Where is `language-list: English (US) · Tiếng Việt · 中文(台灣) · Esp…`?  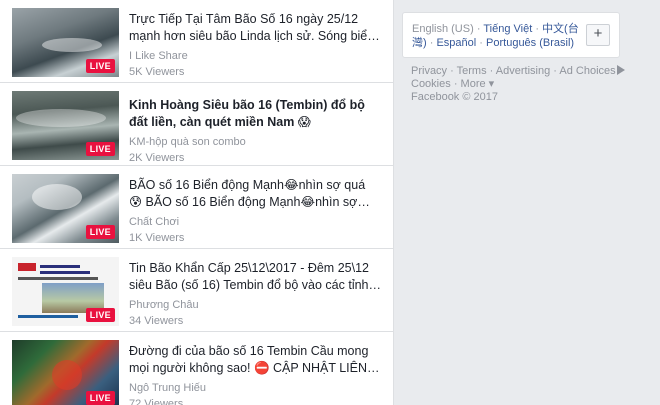 language-list: English (US) · Tiếng Việt · 中文(台灣) · Esp… is located at coordinates (495, 36).